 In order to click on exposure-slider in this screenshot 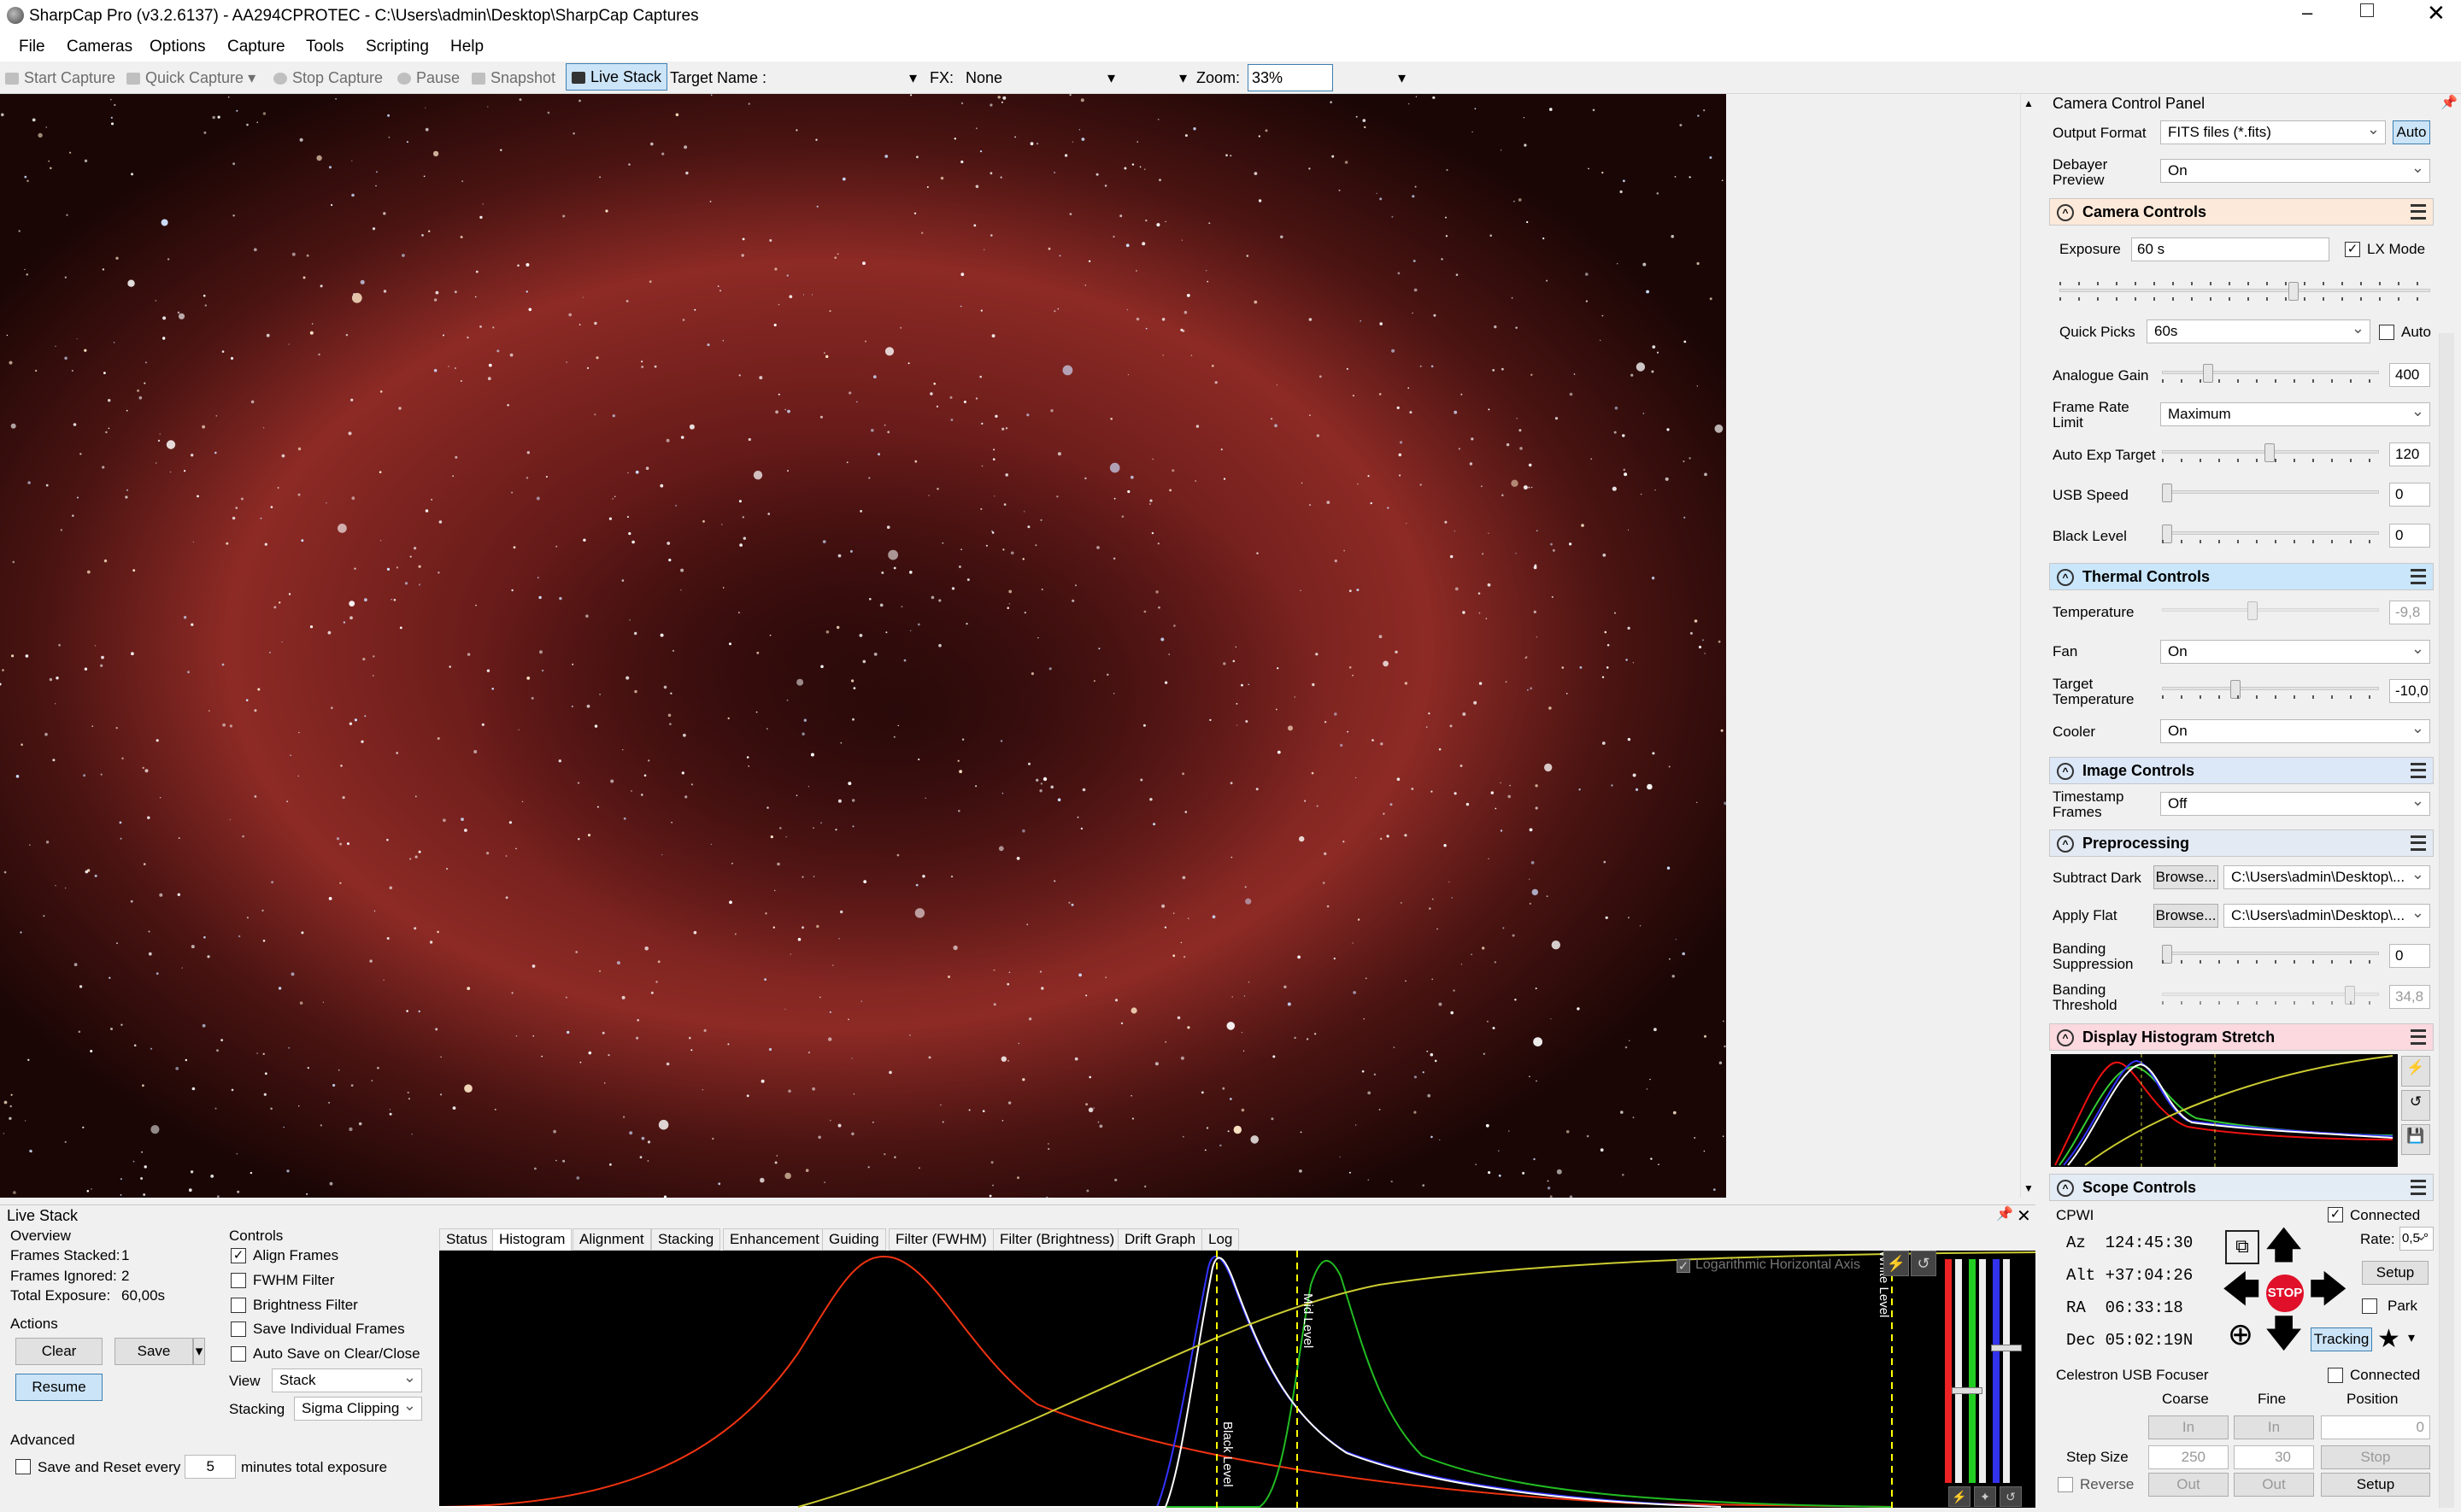, I will do `click(2245, 292)`.